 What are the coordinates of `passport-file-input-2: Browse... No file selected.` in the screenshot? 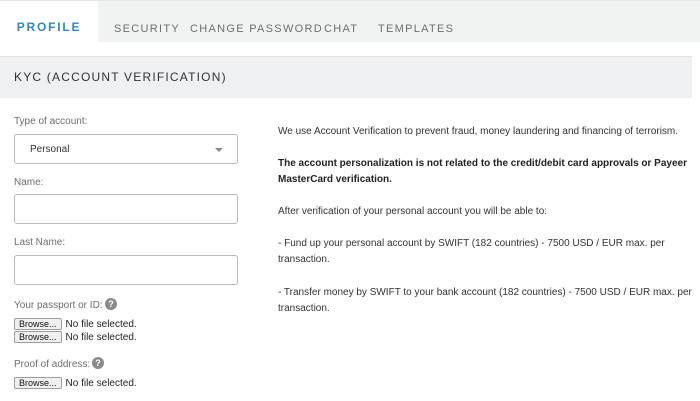 It's located at (75, 337).